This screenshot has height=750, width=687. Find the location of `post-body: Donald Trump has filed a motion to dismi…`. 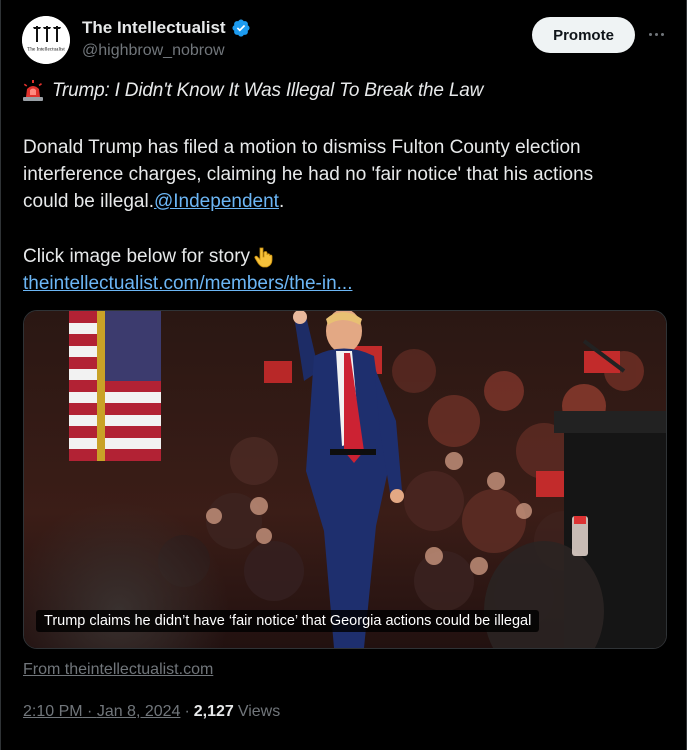

post-body: Donald Trump has filed a motion to dismi… is located at coordinates (338, 174).